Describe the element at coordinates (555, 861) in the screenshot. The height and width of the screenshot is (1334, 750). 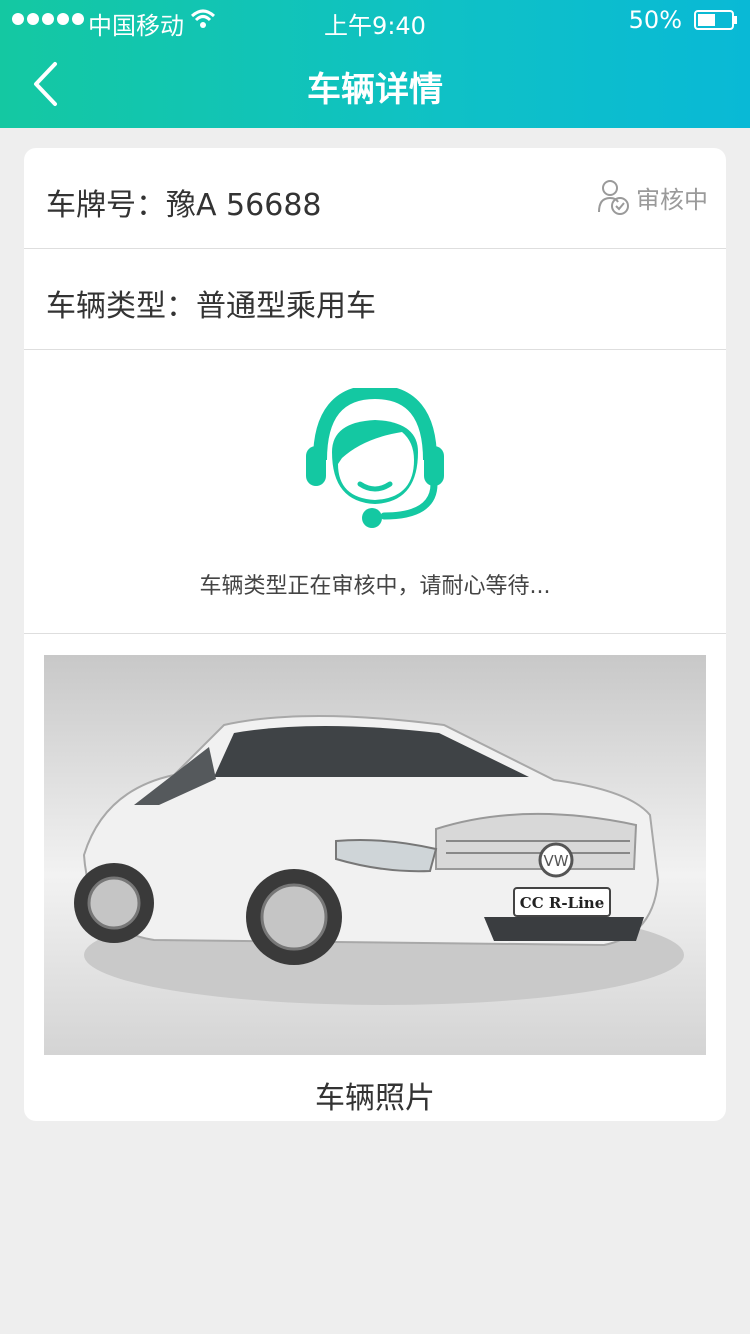
I see `svg-text: VW` at that location.